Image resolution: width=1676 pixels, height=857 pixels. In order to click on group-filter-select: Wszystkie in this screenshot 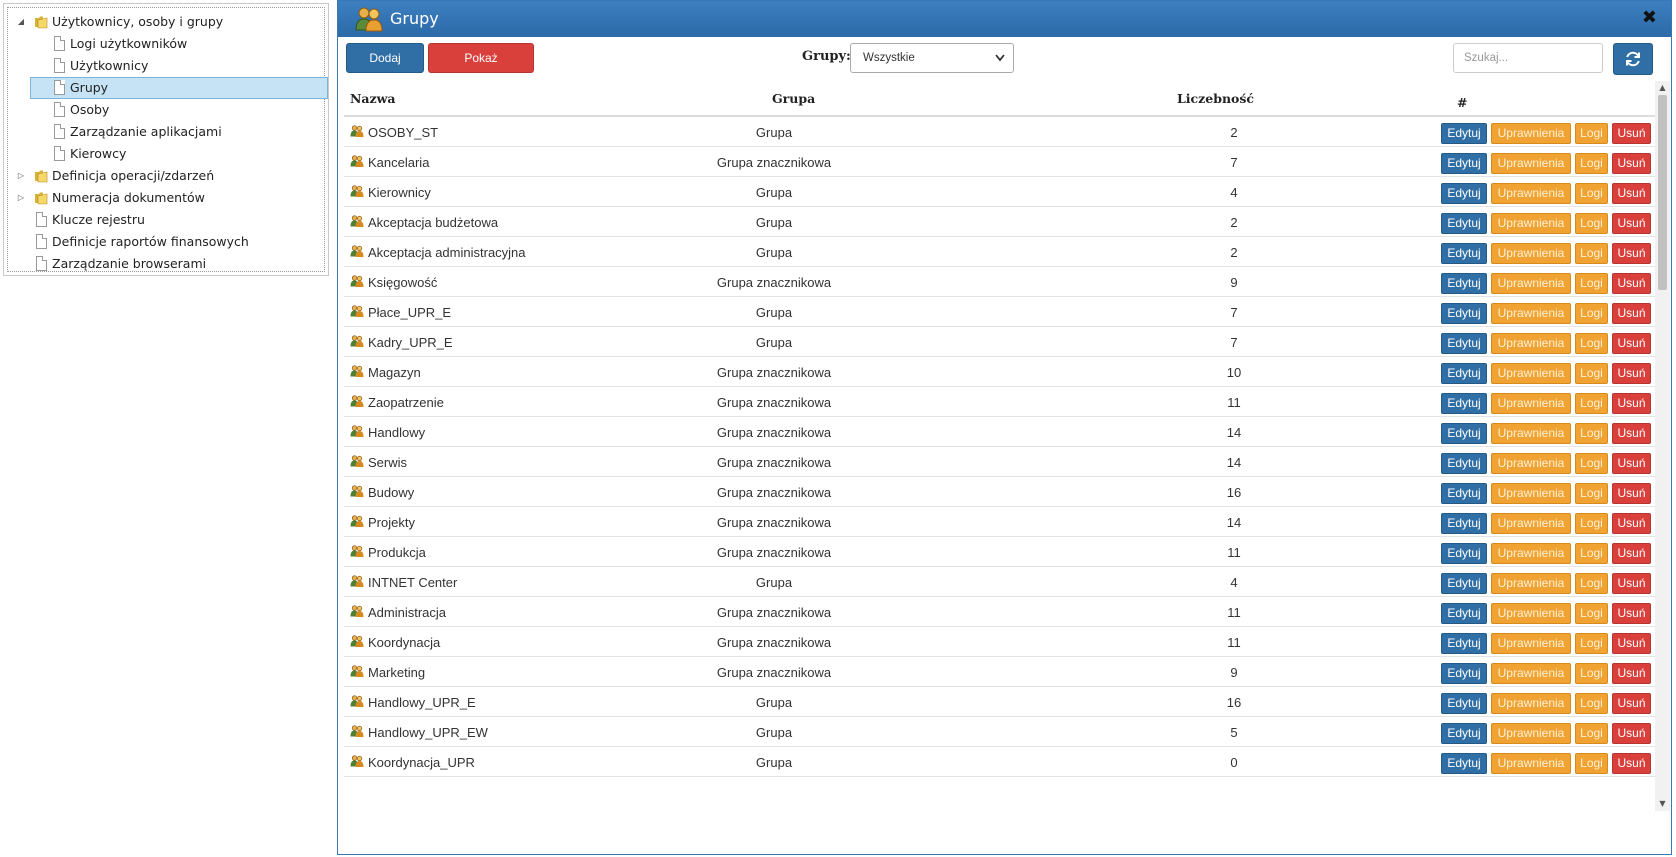, I will do `click(932, 58)`.